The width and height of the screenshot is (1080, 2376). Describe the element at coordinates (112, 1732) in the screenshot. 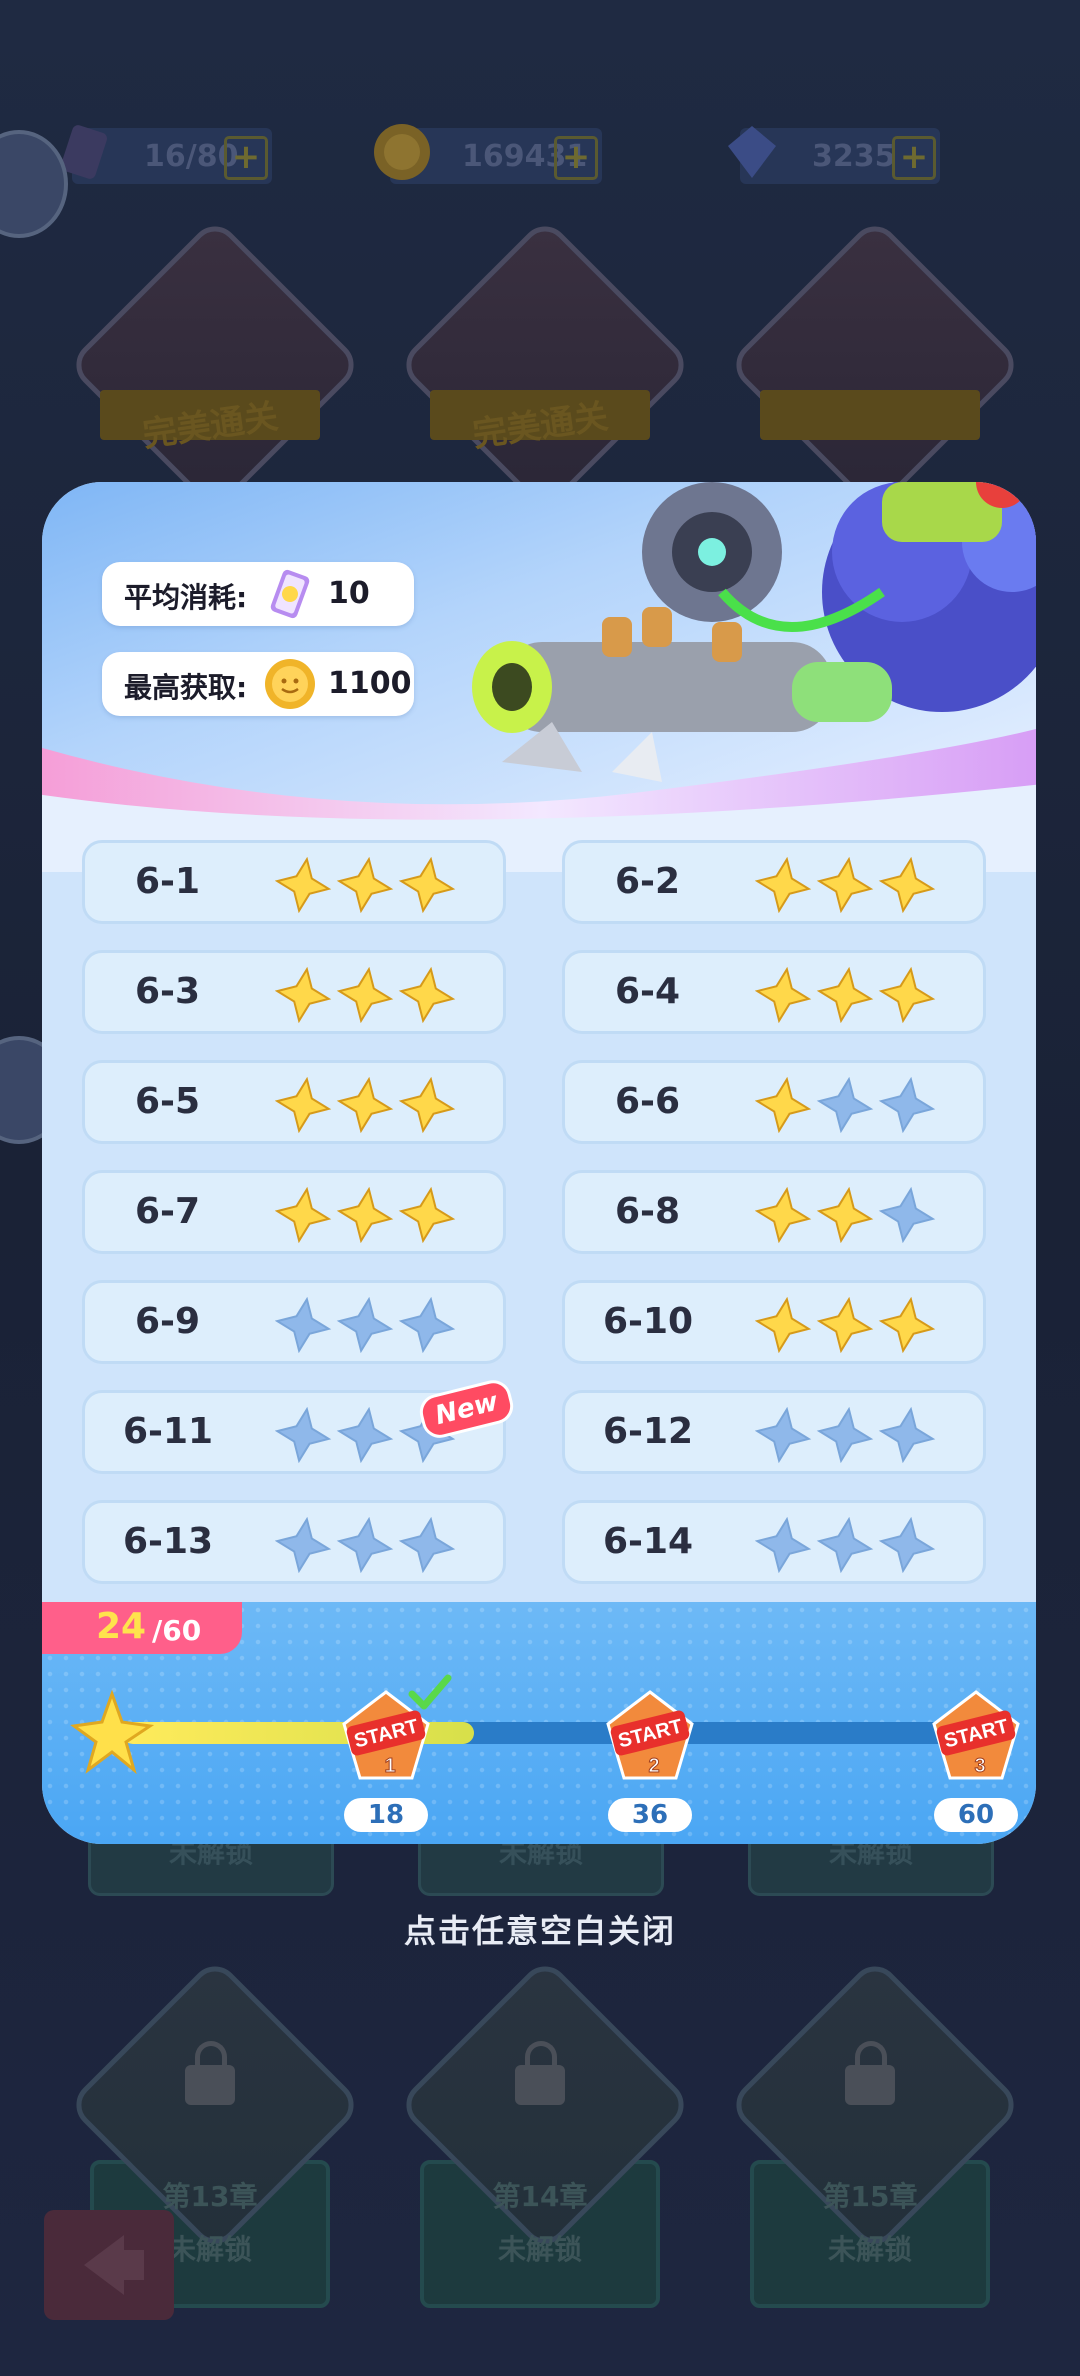

I see `star-icon` at that location.